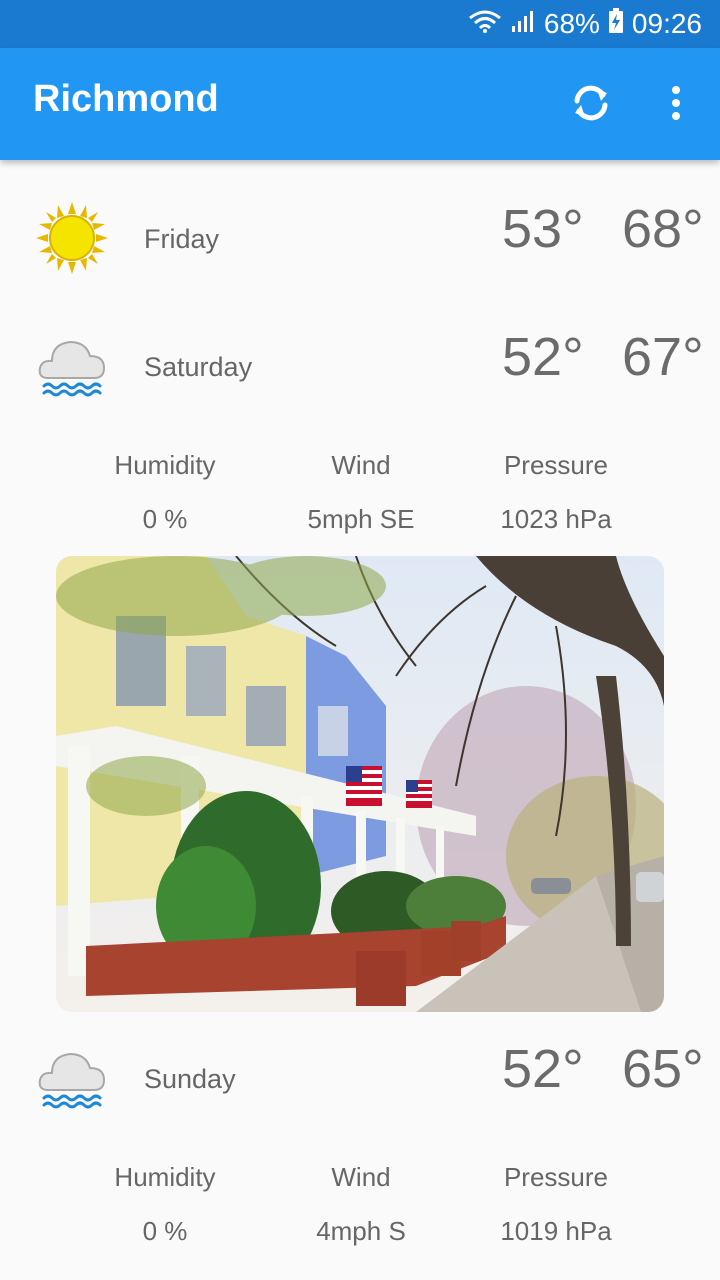 The width and height of the screenshot is (720, 1280). What do you see at coordinates (190, 1079) in the screenshot?
I see `day-name: Sunday` at bounding box center [190, 1079].